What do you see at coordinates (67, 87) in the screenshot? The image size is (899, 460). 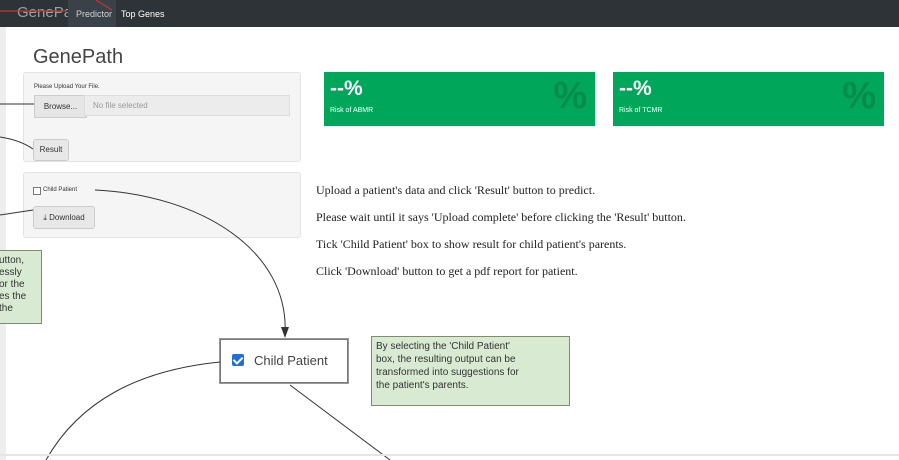 I see `upload-label: Please Upload Your File.` at bounding box center [67, 87].